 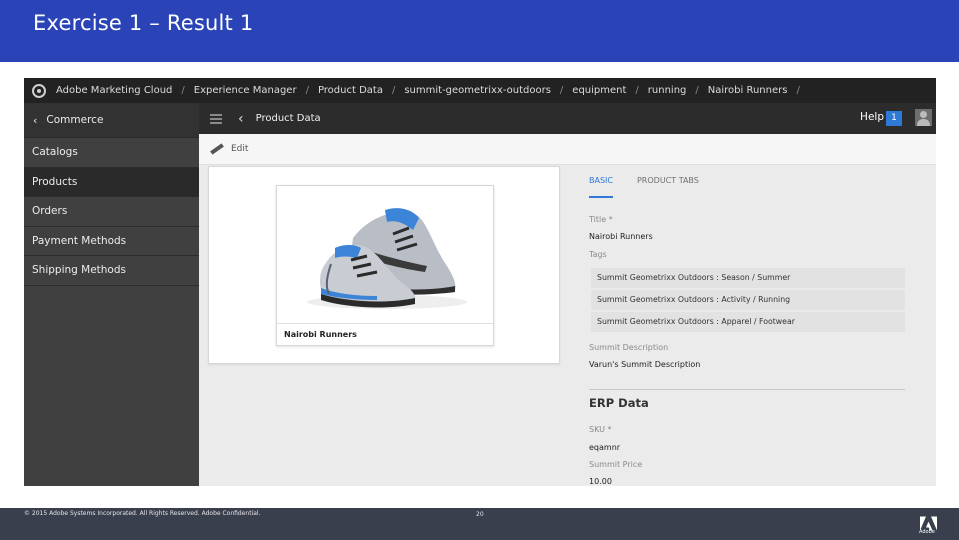 What do you see at coordinates (114, 90) in the screenshot?
I see `breadcrumb-item: Adobe Marketing Cloud` at bounding box center [114, 90].